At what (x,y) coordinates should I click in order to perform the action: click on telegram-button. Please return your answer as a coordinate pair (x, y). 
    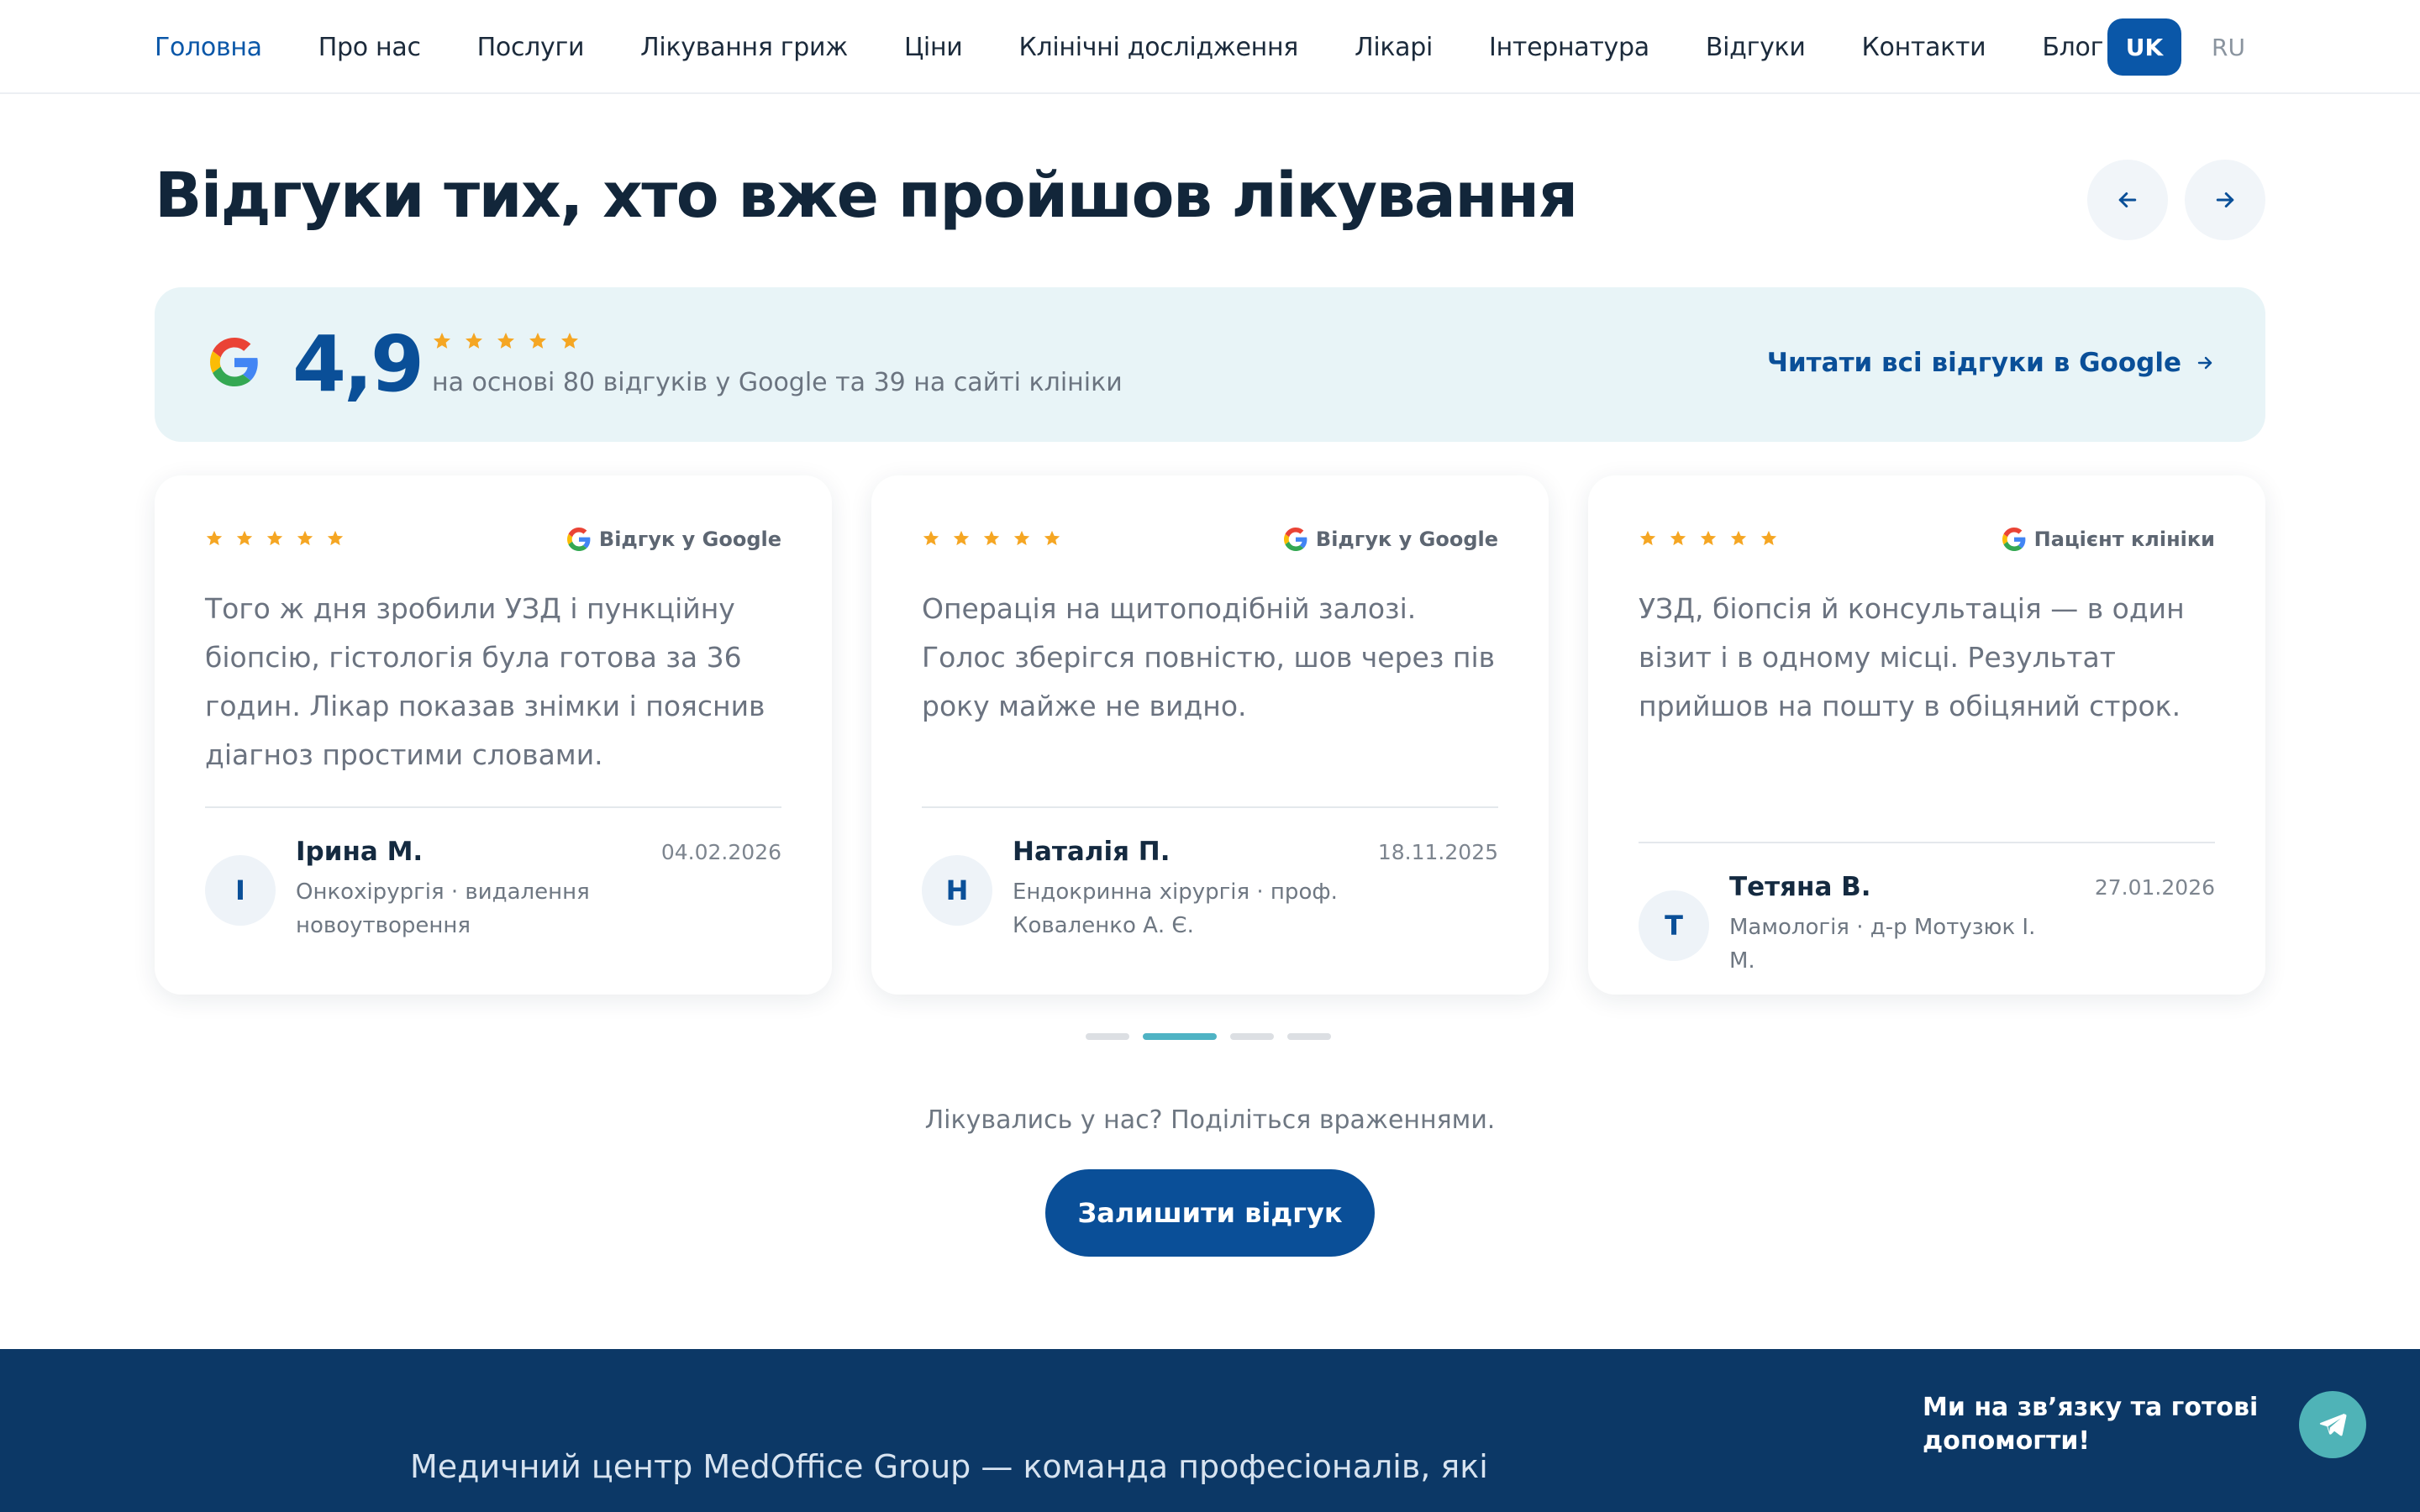
    Looking at the image, I should click on (2332, 1424).